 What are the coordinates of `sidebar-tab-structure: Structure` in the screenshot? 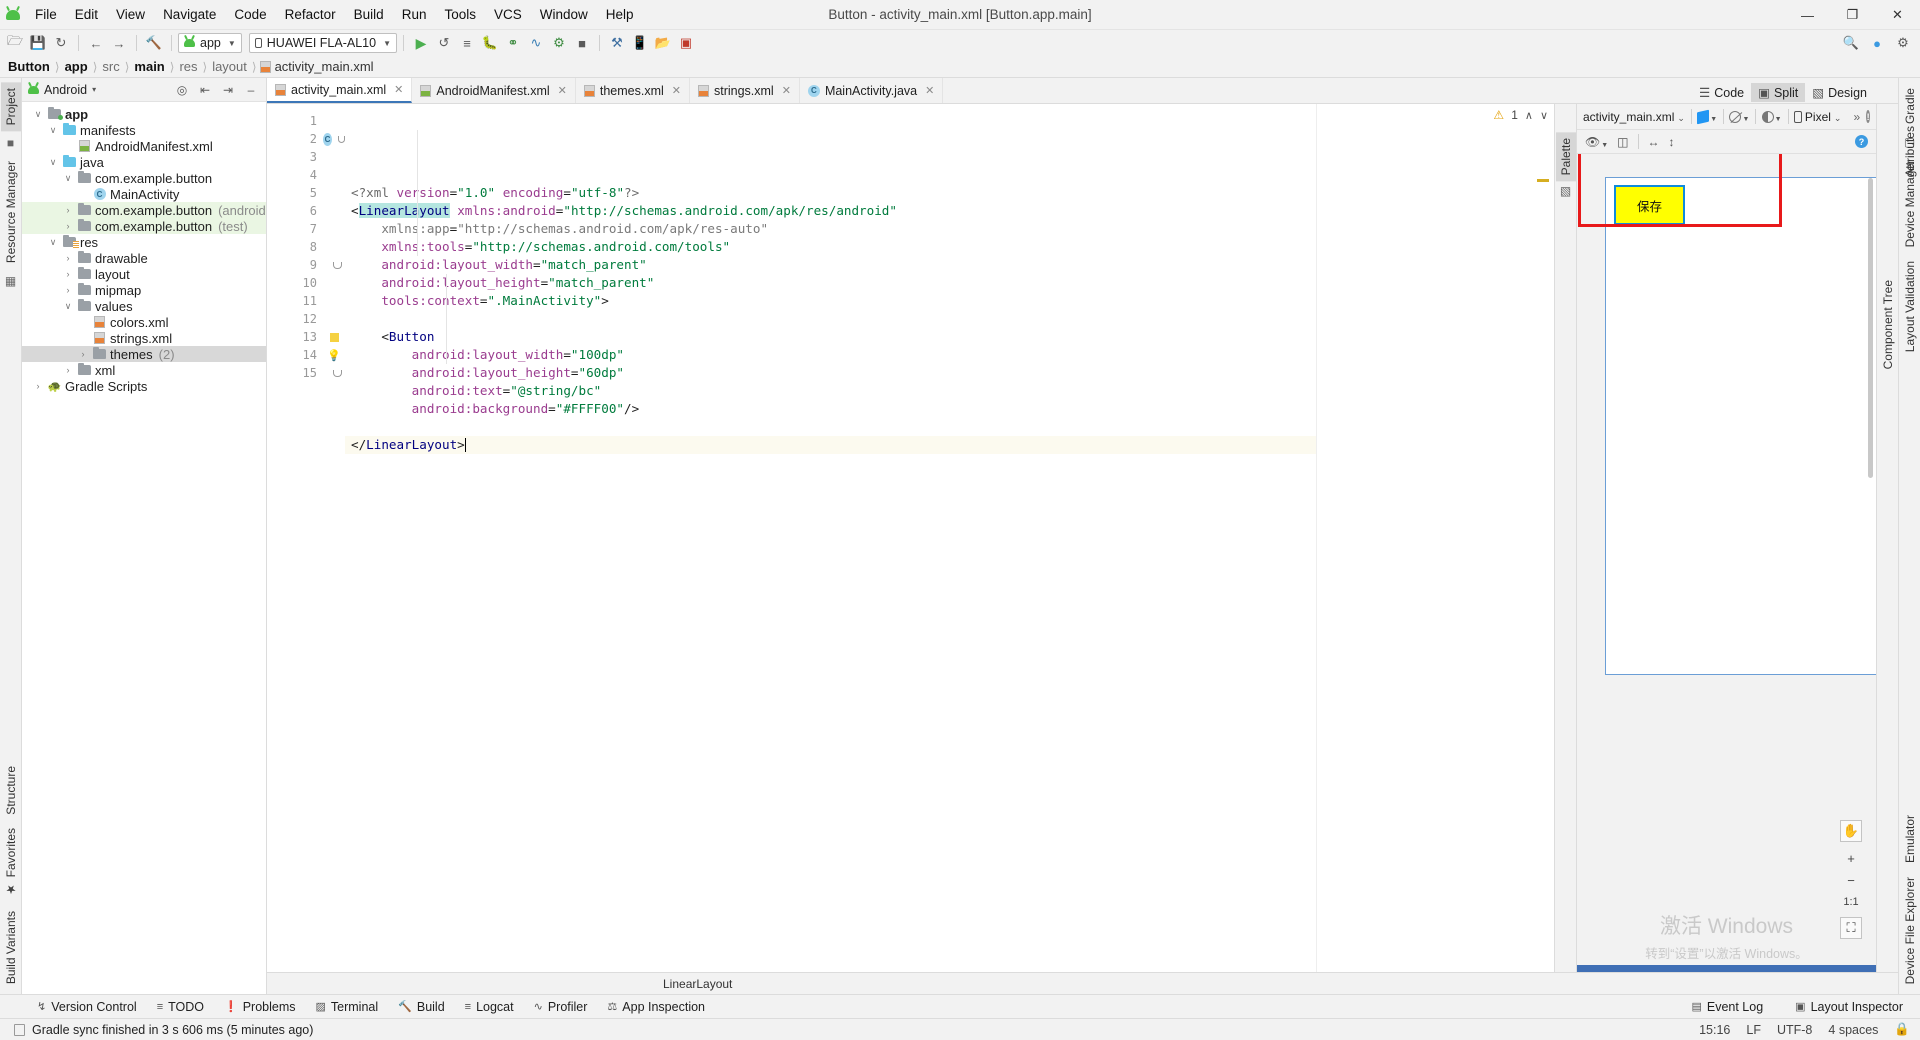 It's located at (11, 790).